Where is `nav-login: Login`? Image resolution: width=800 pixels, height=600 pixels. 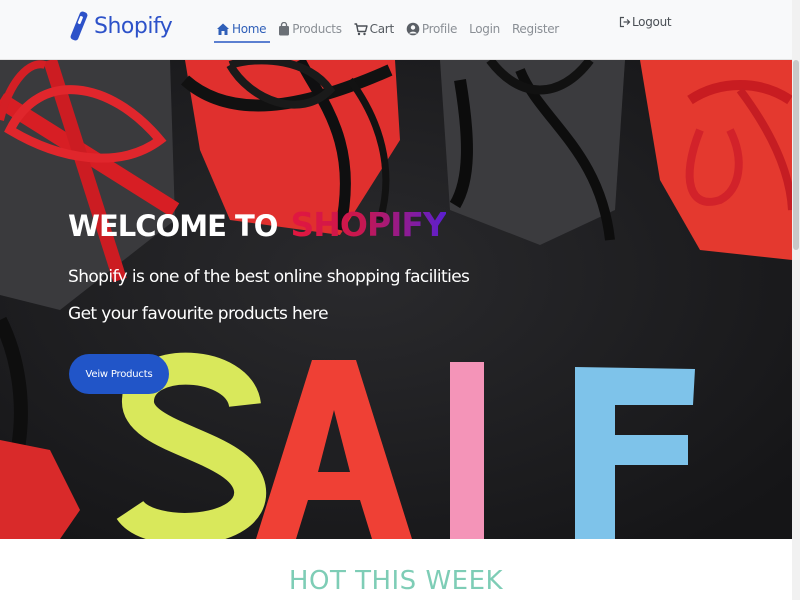 nav-login: Login is located at coordinates (484, 29).